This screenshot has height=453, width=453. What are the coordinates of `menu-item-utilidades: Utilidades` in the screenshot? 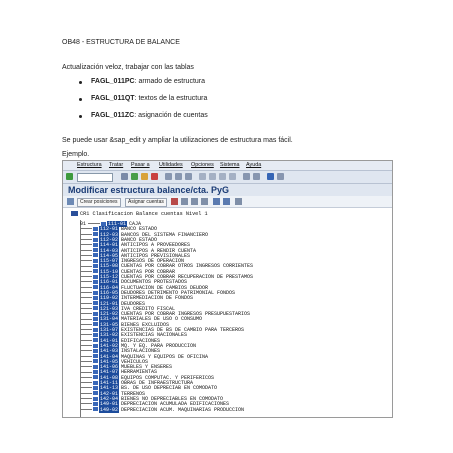 It's located at (171, 165).